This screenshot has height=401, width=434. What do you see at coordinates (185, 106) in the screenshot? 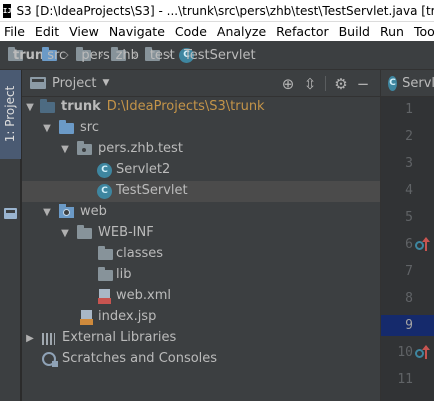
I see `tree-label-path: D:\IdeaProjects\S3\trunk` at bounding box center [185, 106].